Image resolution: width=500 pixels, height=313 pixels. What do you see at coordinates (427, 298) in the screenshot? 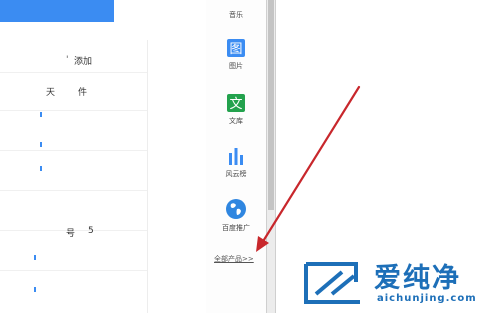
I see `watermark-url: aichunjing.com` at bounding box center [427, 298].